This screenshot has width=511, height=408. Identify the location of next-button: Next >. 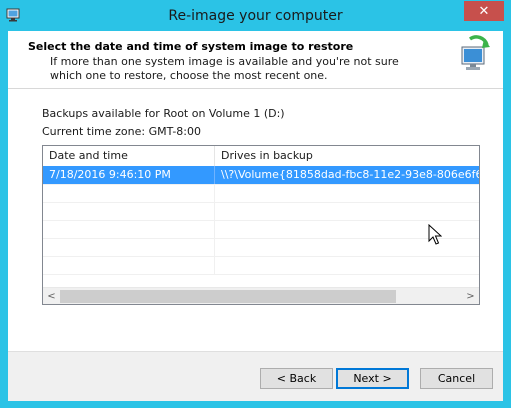
(372, 378).